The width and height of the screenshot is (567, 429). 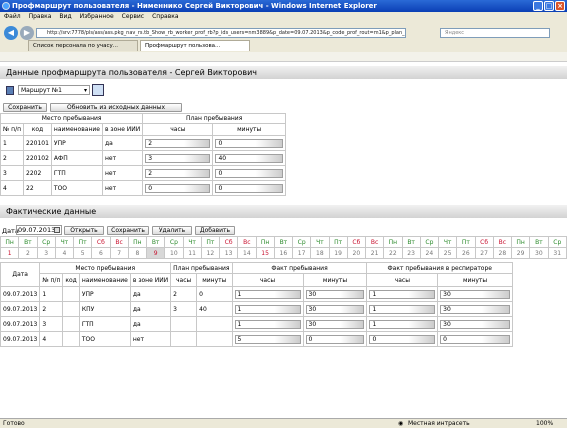 I want to click on calendar-day: 25, so click(x=447, y=253).